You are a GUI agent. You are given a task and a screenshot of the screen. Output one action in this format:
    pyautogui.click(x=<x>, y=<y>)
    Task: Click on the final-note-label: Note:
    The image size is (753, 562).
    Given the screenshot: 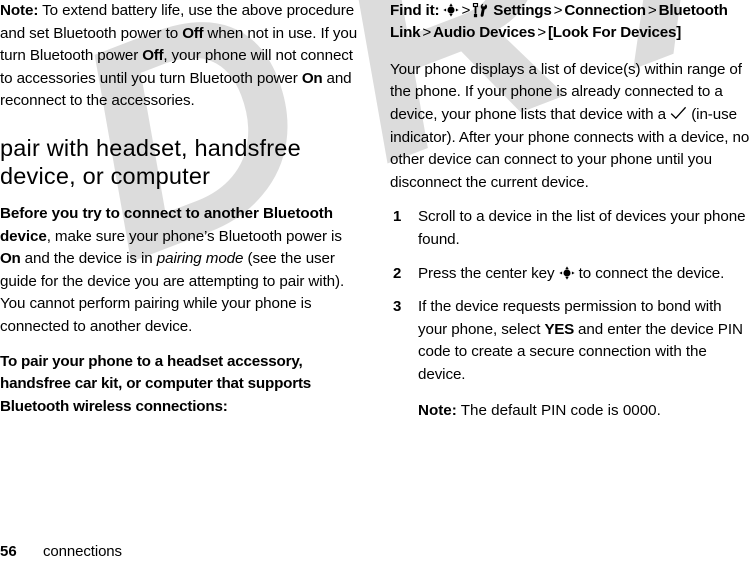 What is the action you would take?
    pyautogui.click(x=437, y=410)
    